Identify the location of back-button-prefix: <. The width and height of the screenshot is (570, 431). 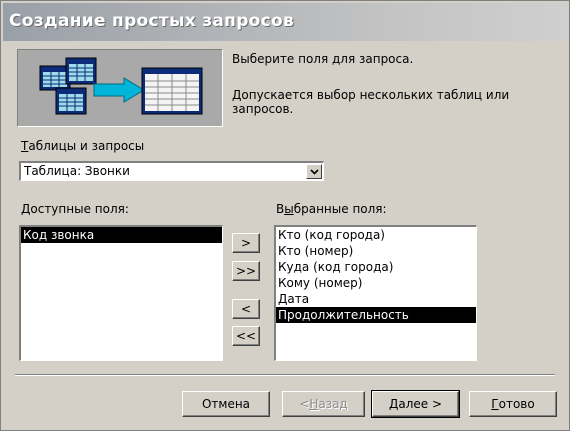
(304, 404).